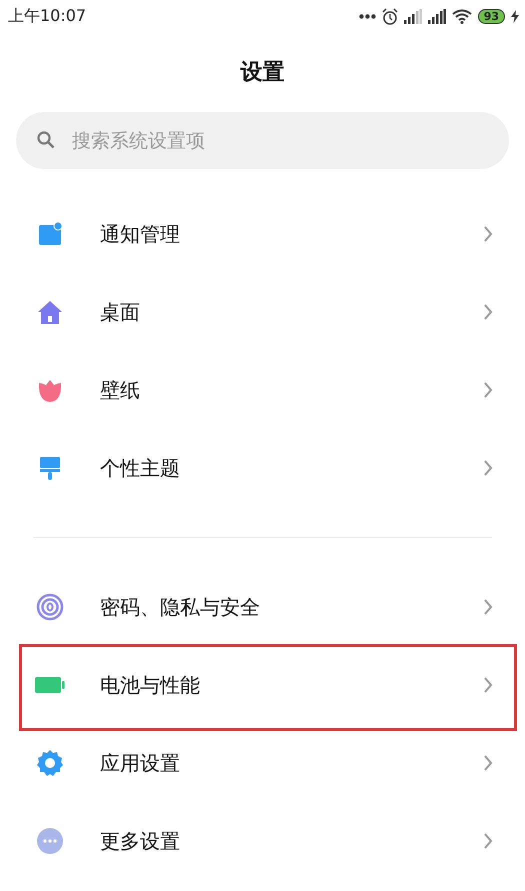 The image size is (525, 891). What do you see at coordinates (262, 72) in the screenshot?
I see `page-title: 设置` at bounding box center [262, 72].